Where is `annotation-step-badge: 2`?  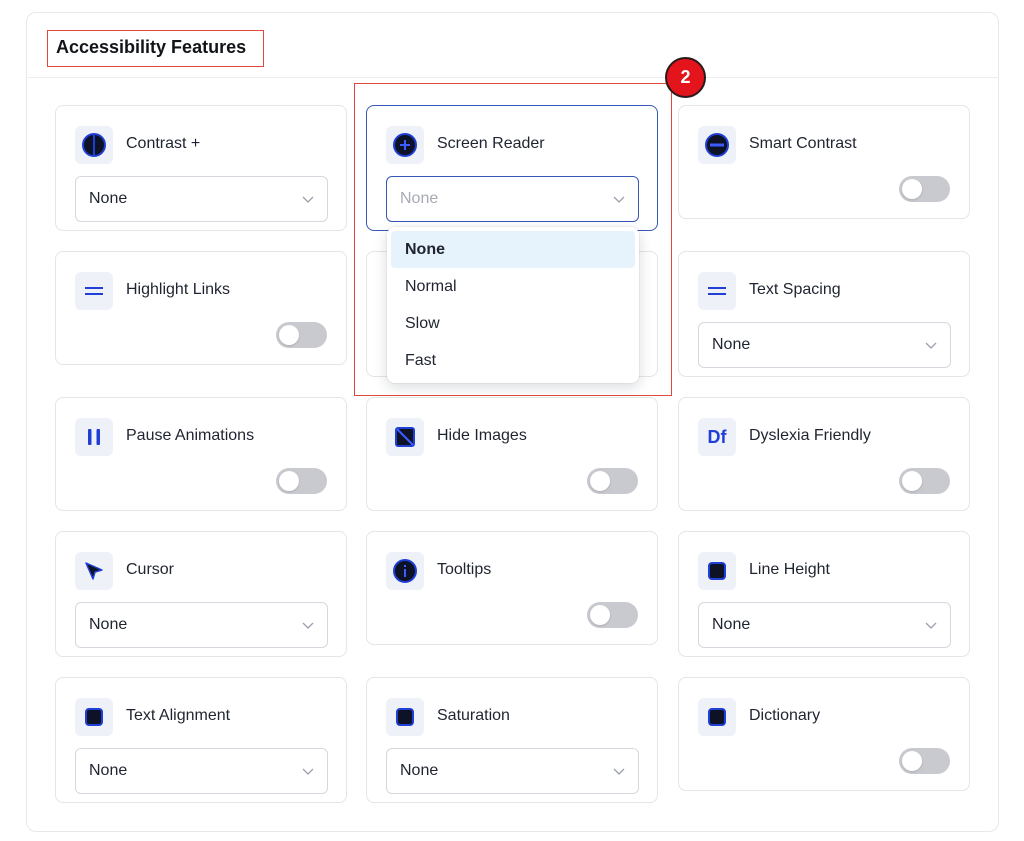 annotation-step-badge: 2 is located at coordinates (685, 77).